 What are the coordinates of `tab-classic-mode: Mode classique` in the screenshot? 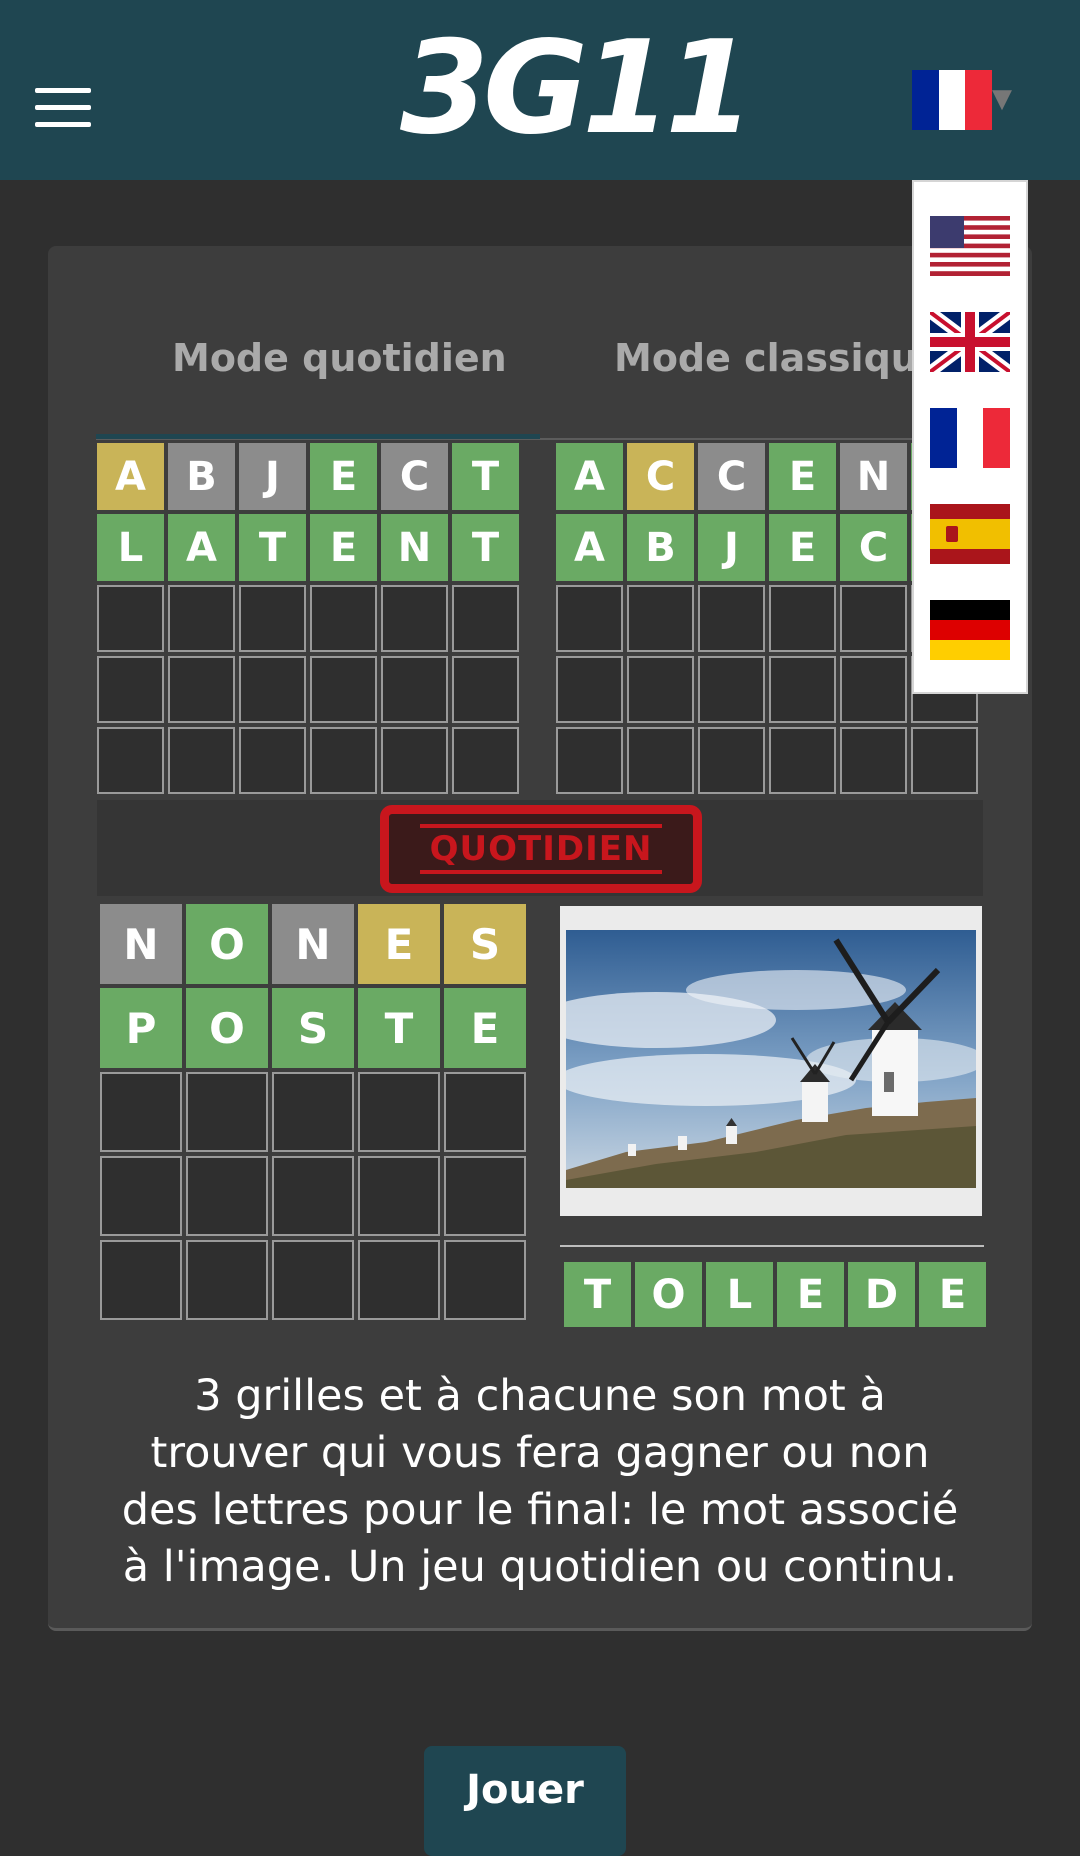 It's located at (779, 358).